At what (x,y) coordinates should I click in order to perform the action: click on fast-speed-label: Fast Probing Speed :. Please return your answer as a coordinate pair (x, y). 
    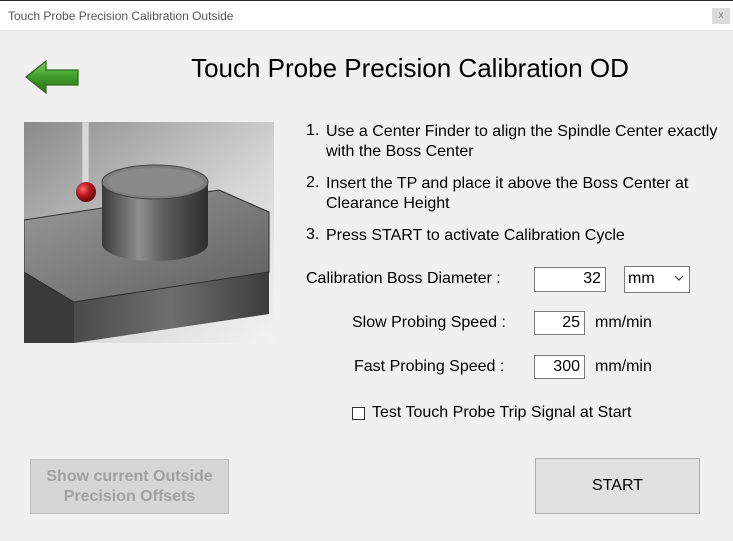
    Looking at the image, I should click on (429, 366).